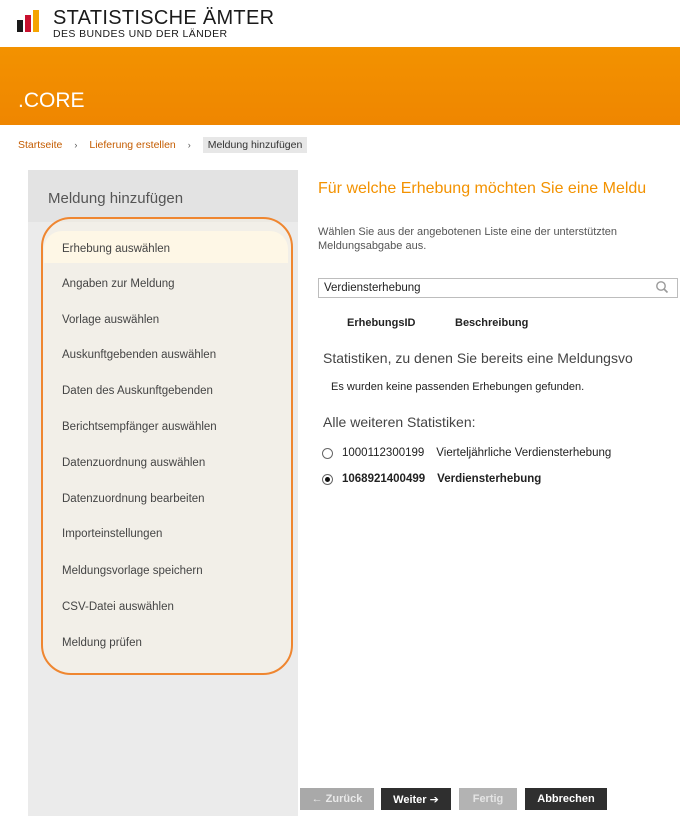  What do you see at coordinates (116, 249) in the screenshot?
I see `step-erhebung-auswaehlen: Erhebung auswählen` at bounding box center [116, 249].